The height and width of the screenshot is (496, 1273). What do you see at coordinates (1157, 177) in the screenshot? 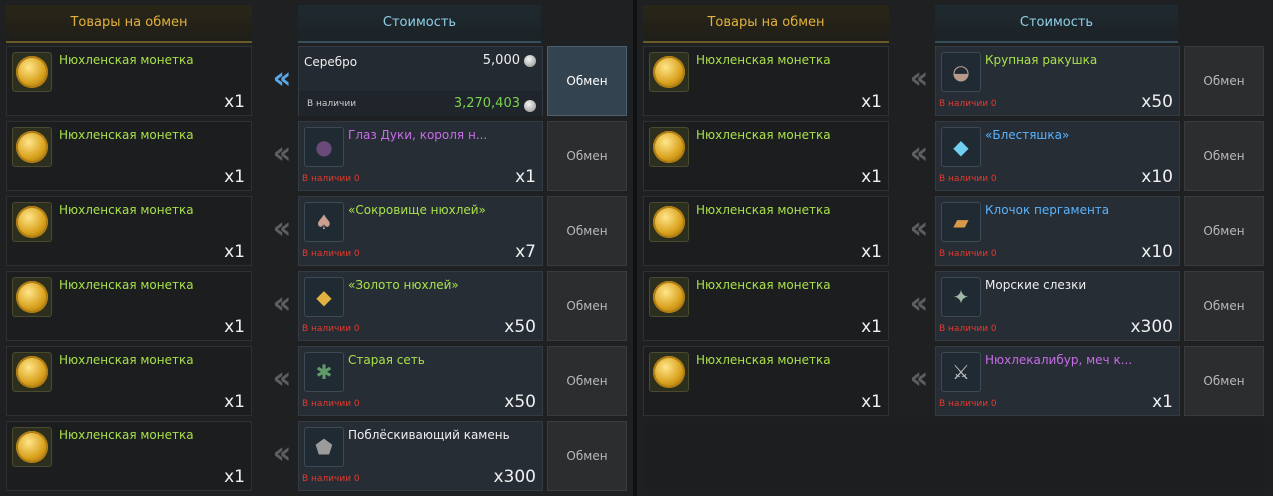
I see `cost-quantity: x10` at bounding box center [1157, 177].